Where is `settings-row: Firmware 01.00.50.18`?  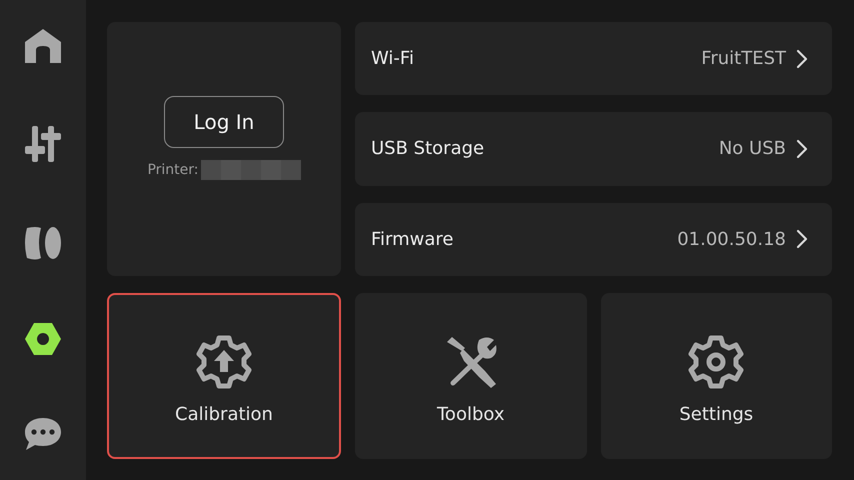 settings-row: Firmware 01.00.50.18 is located at coordinates (593, 239).